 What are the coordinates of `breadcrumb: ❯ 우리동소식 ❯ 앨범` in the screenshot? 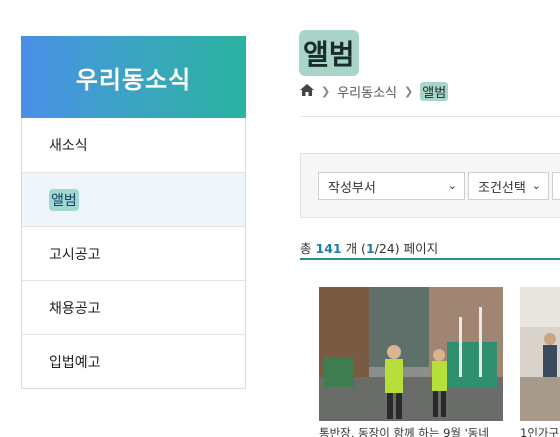 It's located at (374, 91).